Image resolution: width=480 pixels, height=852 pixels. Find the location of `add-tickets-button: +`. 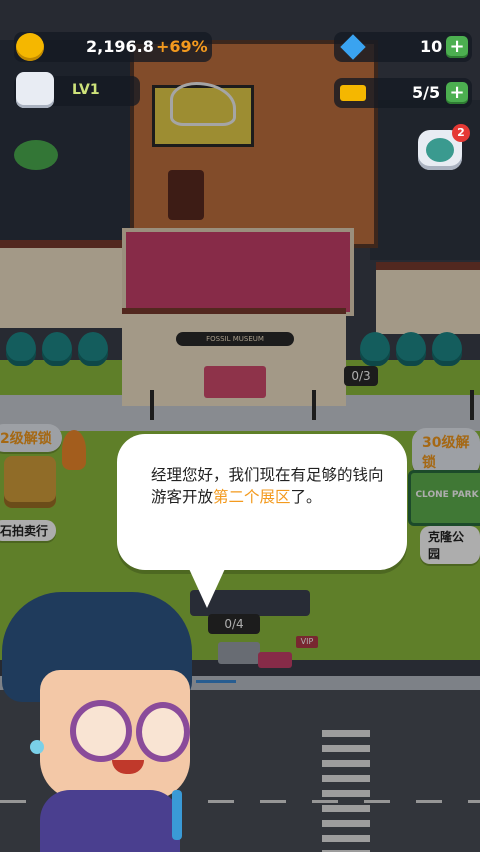

add-tickets-button: + is located at coordinates (457, 93).